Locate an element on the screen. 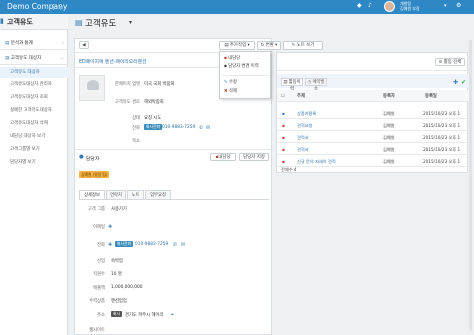  field-label: 매출액 is located at coordinates (99, 288).